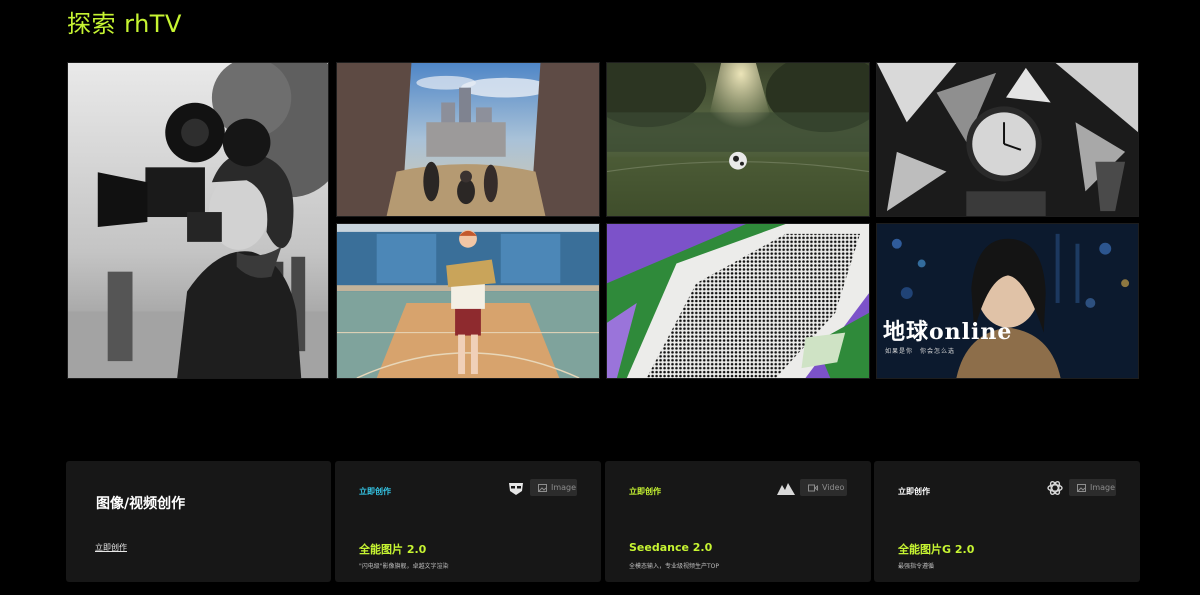 Image resolution: width=1200 pixels, height=595 pixels. I want to click on model-card-quanneng-g2: 立即创作 Image 全能图片G 2.0 最强指令遵循, so click(1007, 521).